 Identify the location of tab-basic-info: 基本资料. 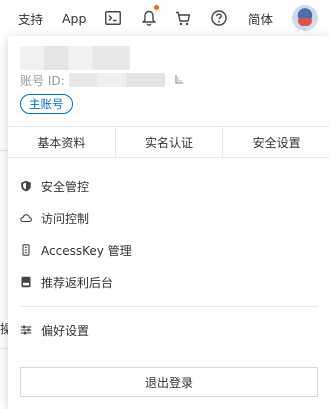
(61, 142).